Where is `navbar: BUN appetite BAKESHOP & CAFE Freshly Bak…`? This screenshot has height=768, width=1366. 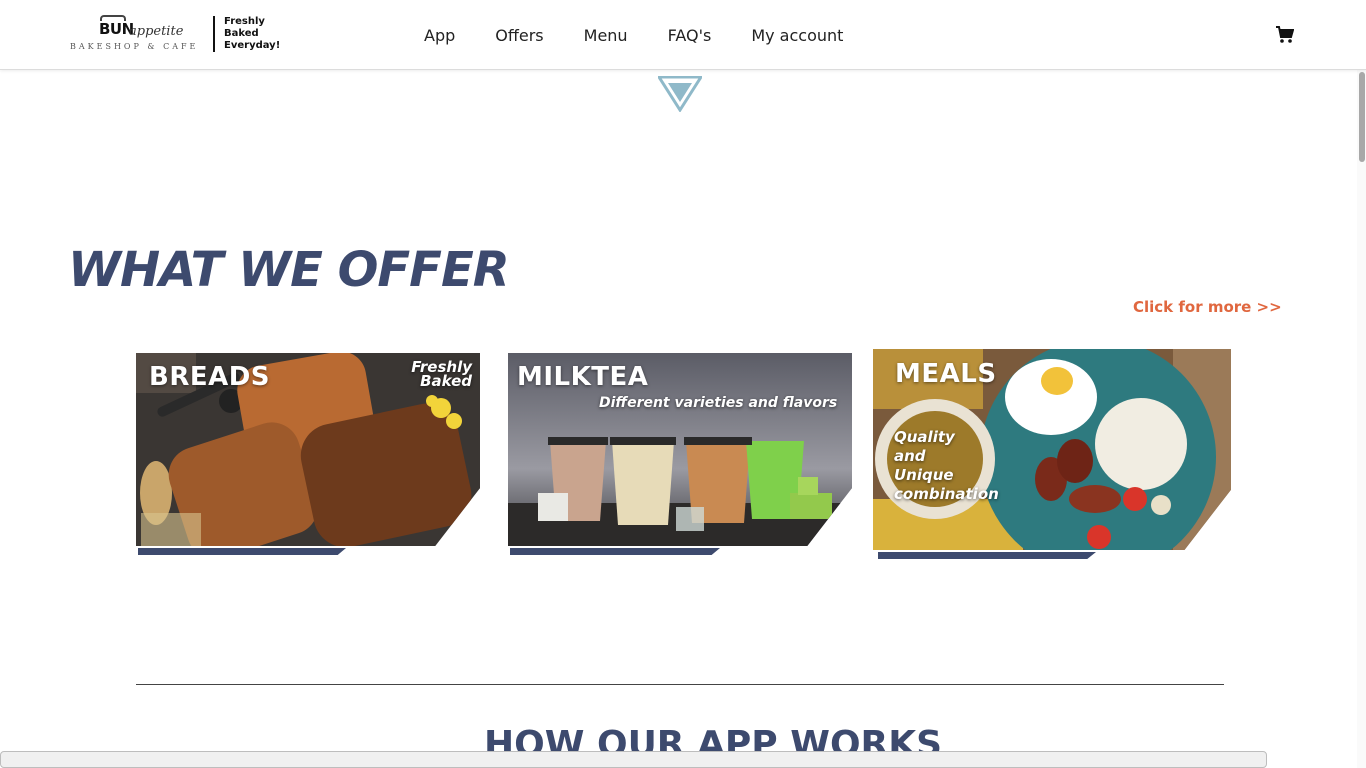
navbar: BUN appetite BAKESHOP & CAFE Freshly Bak… is located at coordinates (683, 35).